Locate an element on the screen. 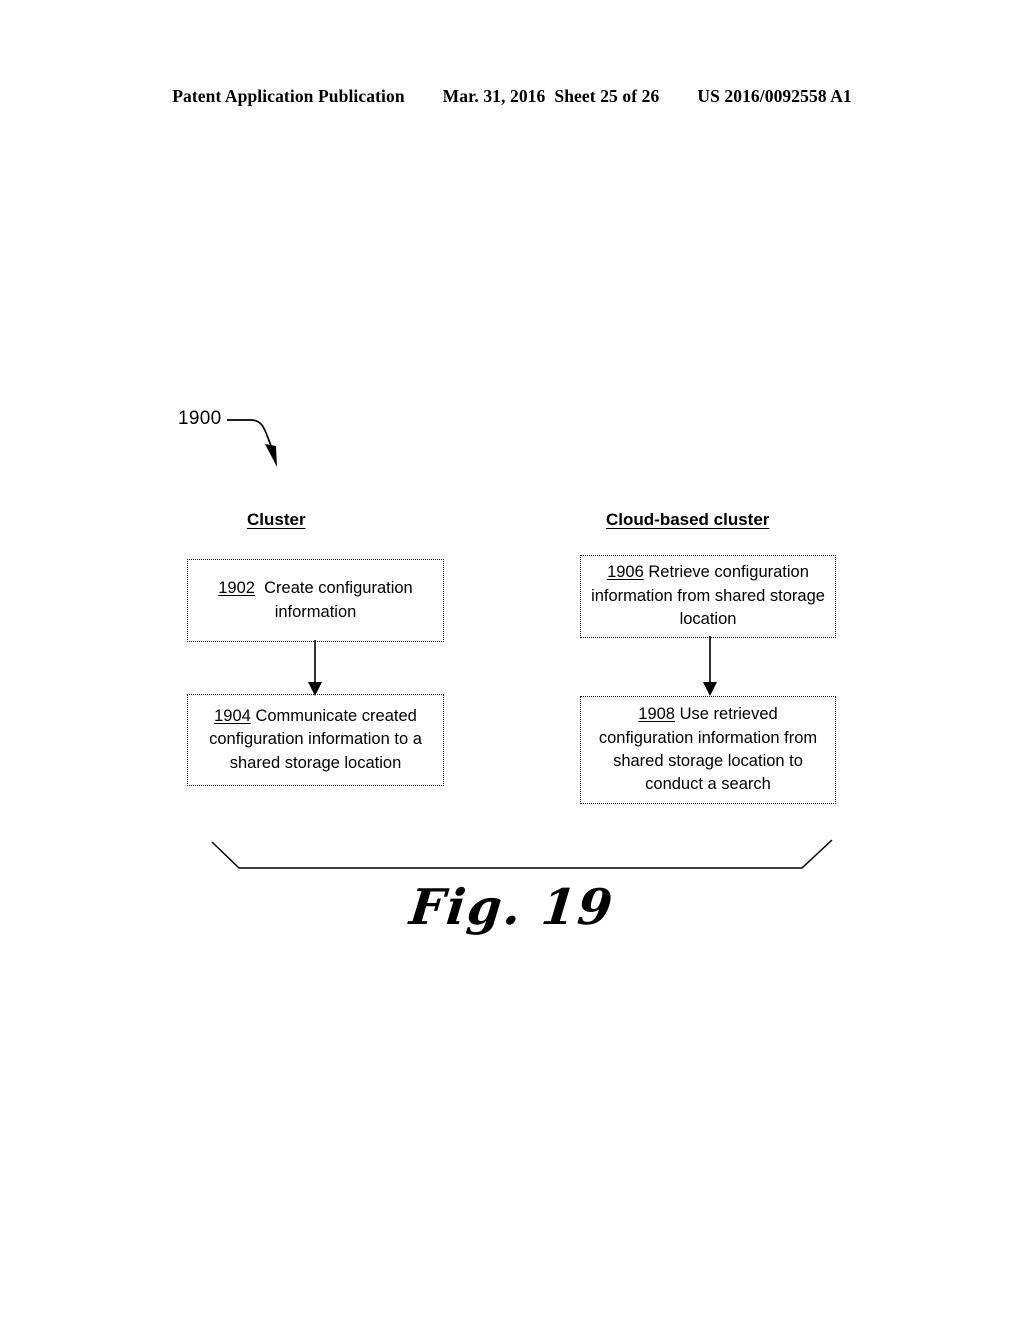 The width and height of the screenshot is (1024, 1320). step-gap is located at coordinates (259, 588).